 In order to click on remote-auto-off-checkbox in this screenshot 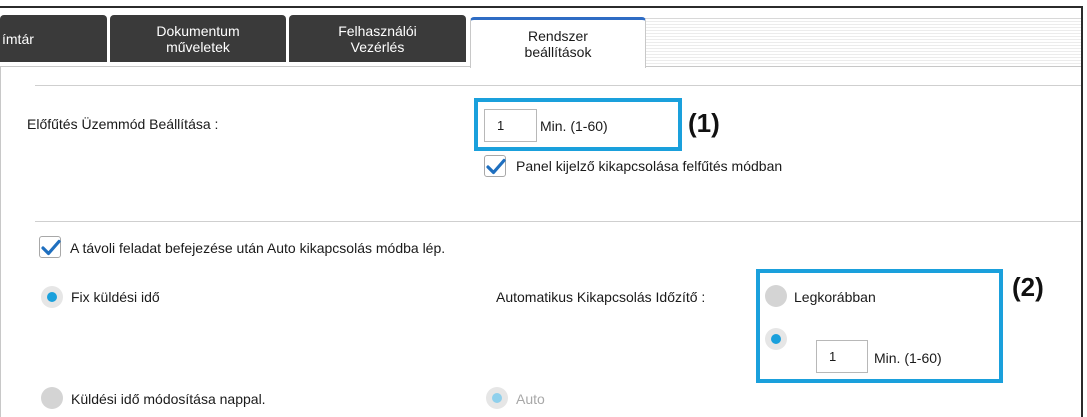, I will do `click(50, 247)`.